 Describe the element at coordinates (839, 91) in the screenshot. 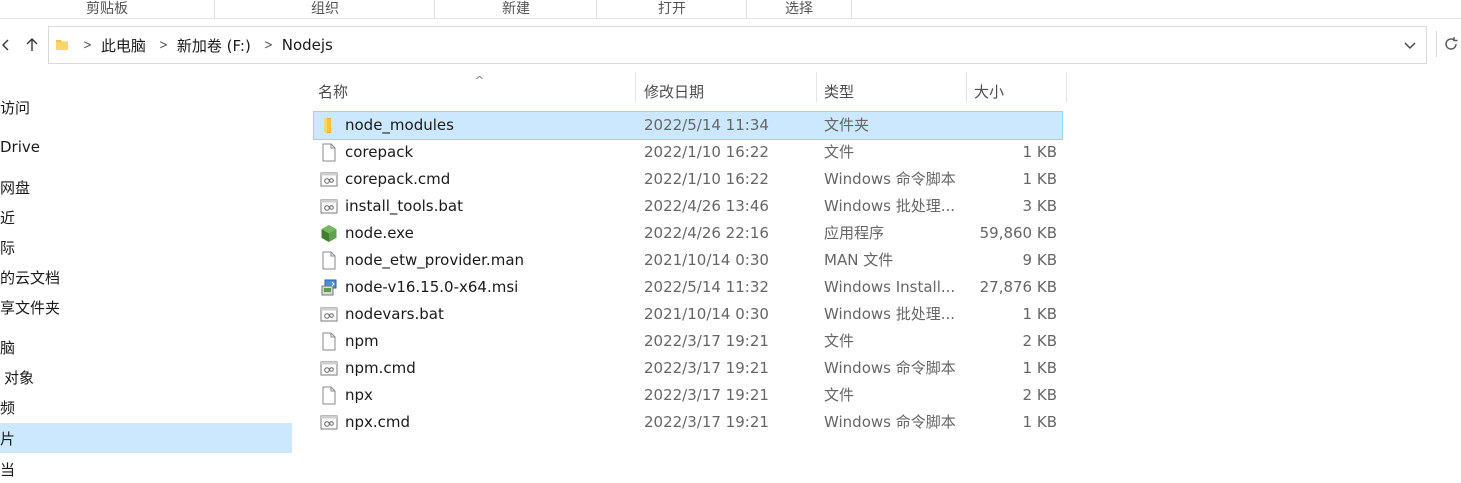

I see `column-header-type-label: 类型` at that location.